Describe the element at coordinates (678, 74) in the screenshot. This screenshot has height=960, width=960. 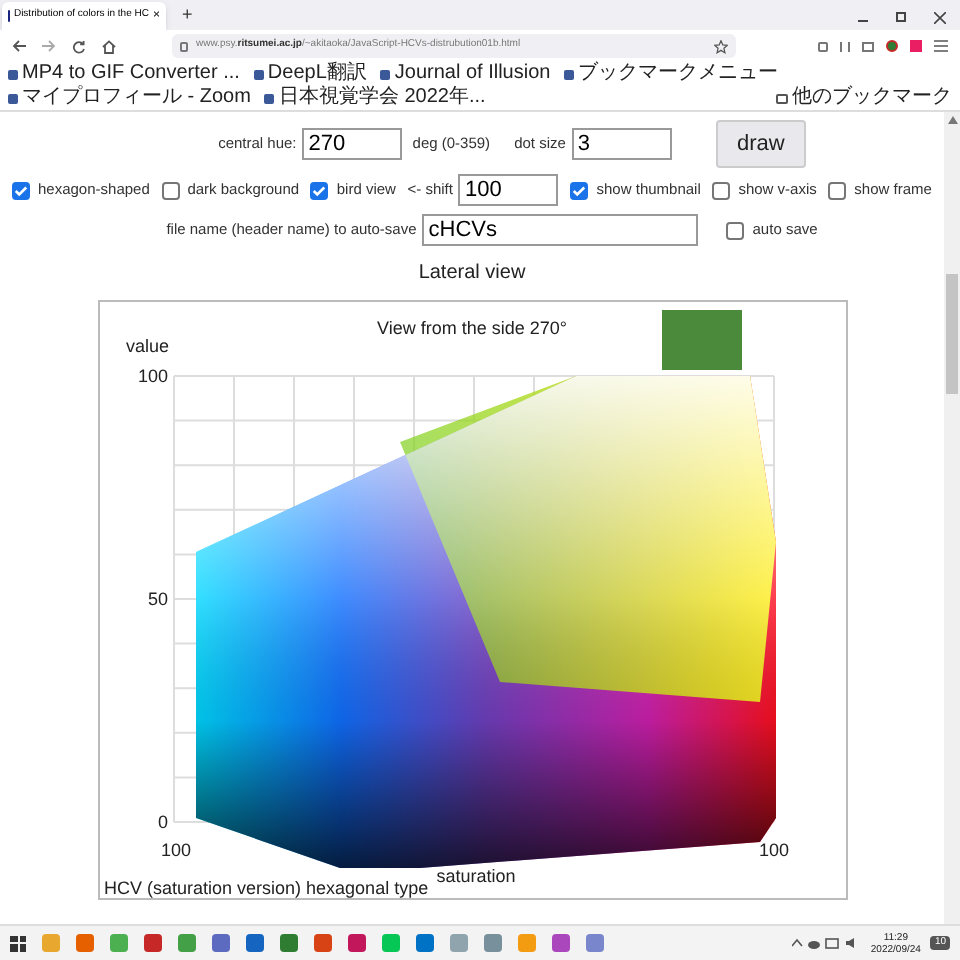
I see `bookmark-link: ブックマークメニュー` at that location.